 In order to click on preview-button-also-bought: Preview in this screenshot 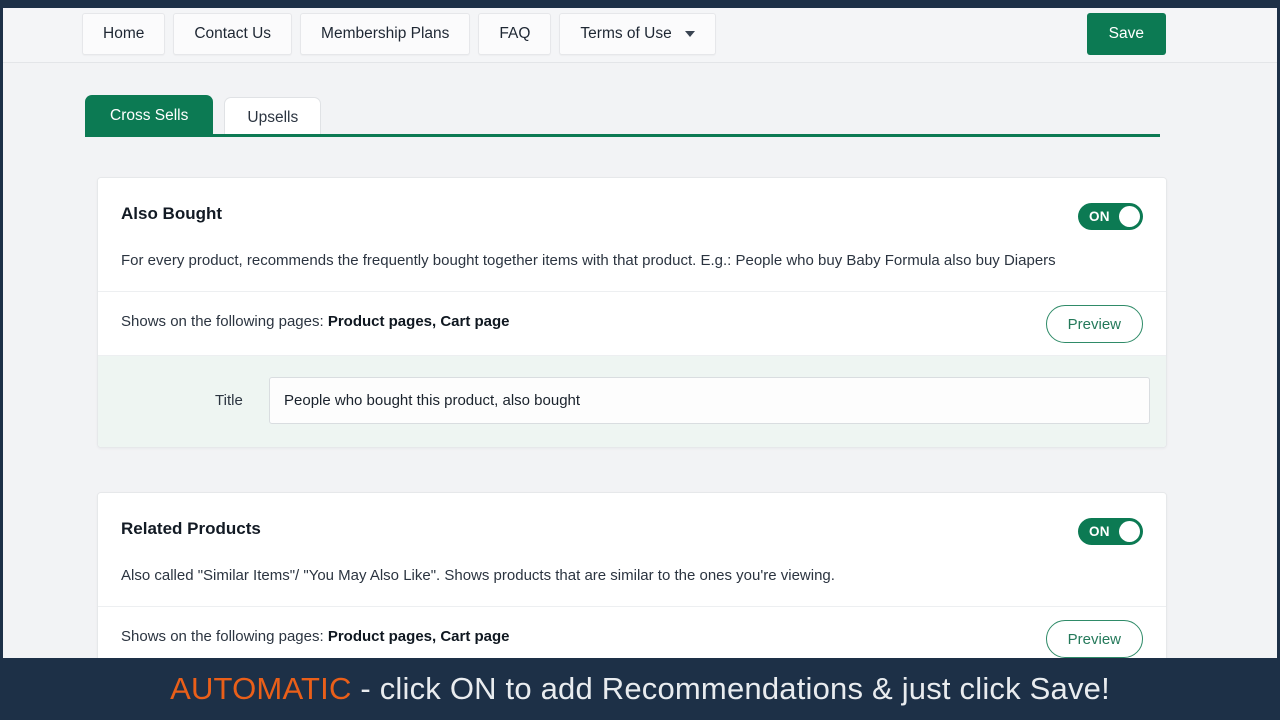, I will do `click(1094, 324)`.